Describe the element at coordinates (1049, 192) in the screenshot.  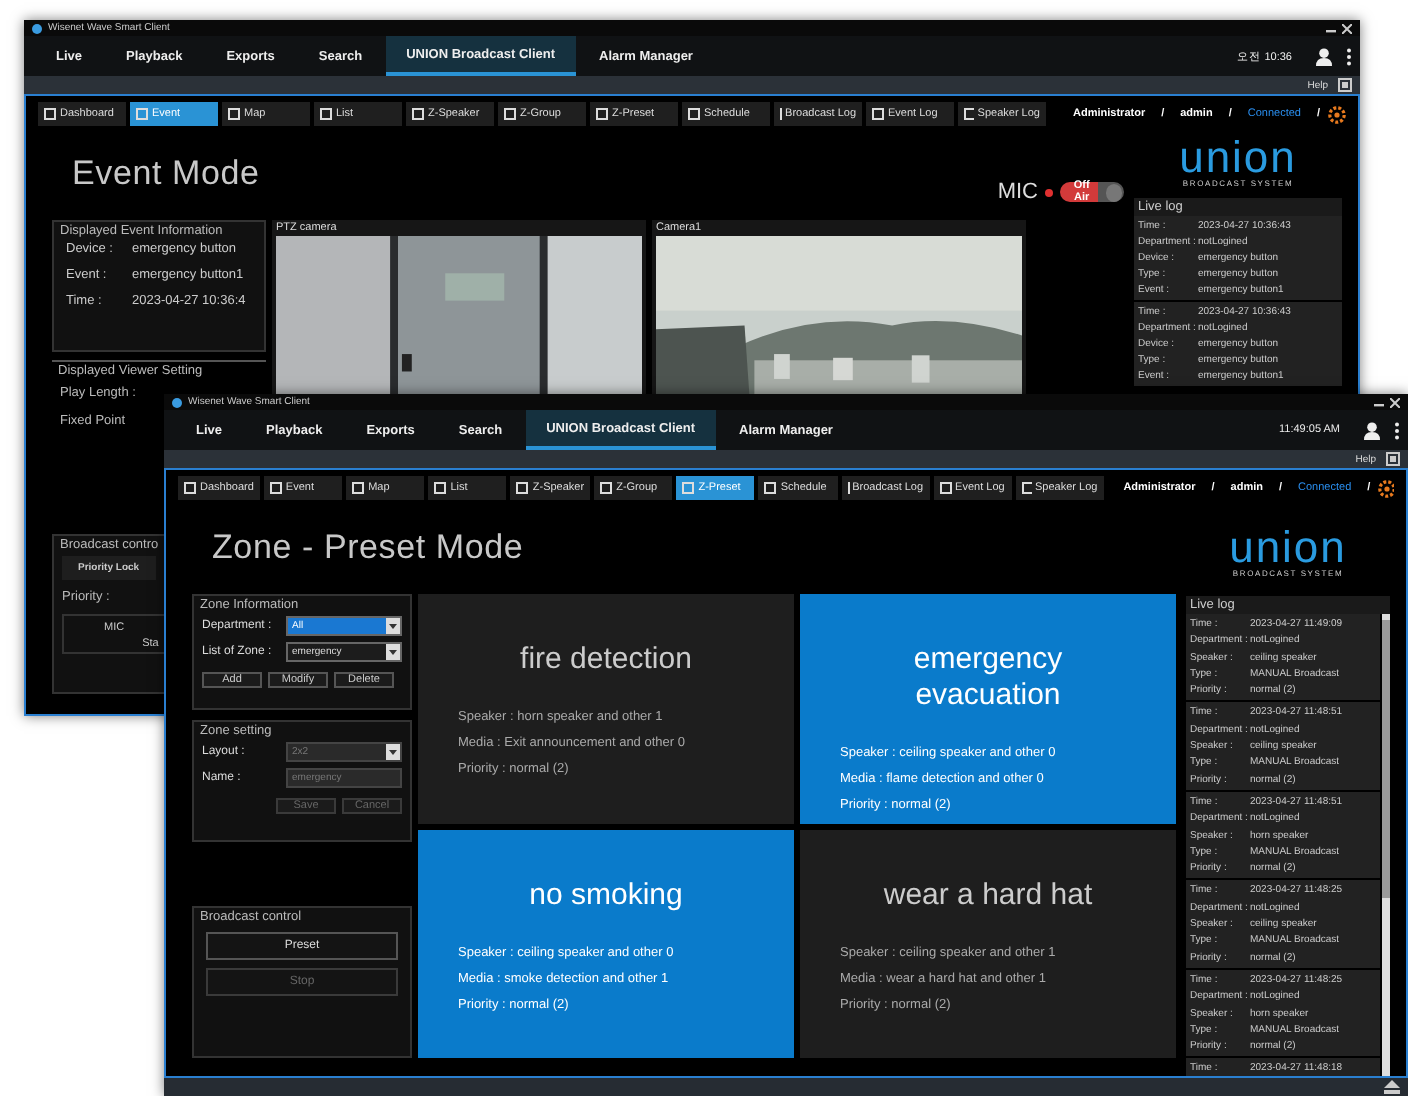
I see `status-dot-icon` at that location.